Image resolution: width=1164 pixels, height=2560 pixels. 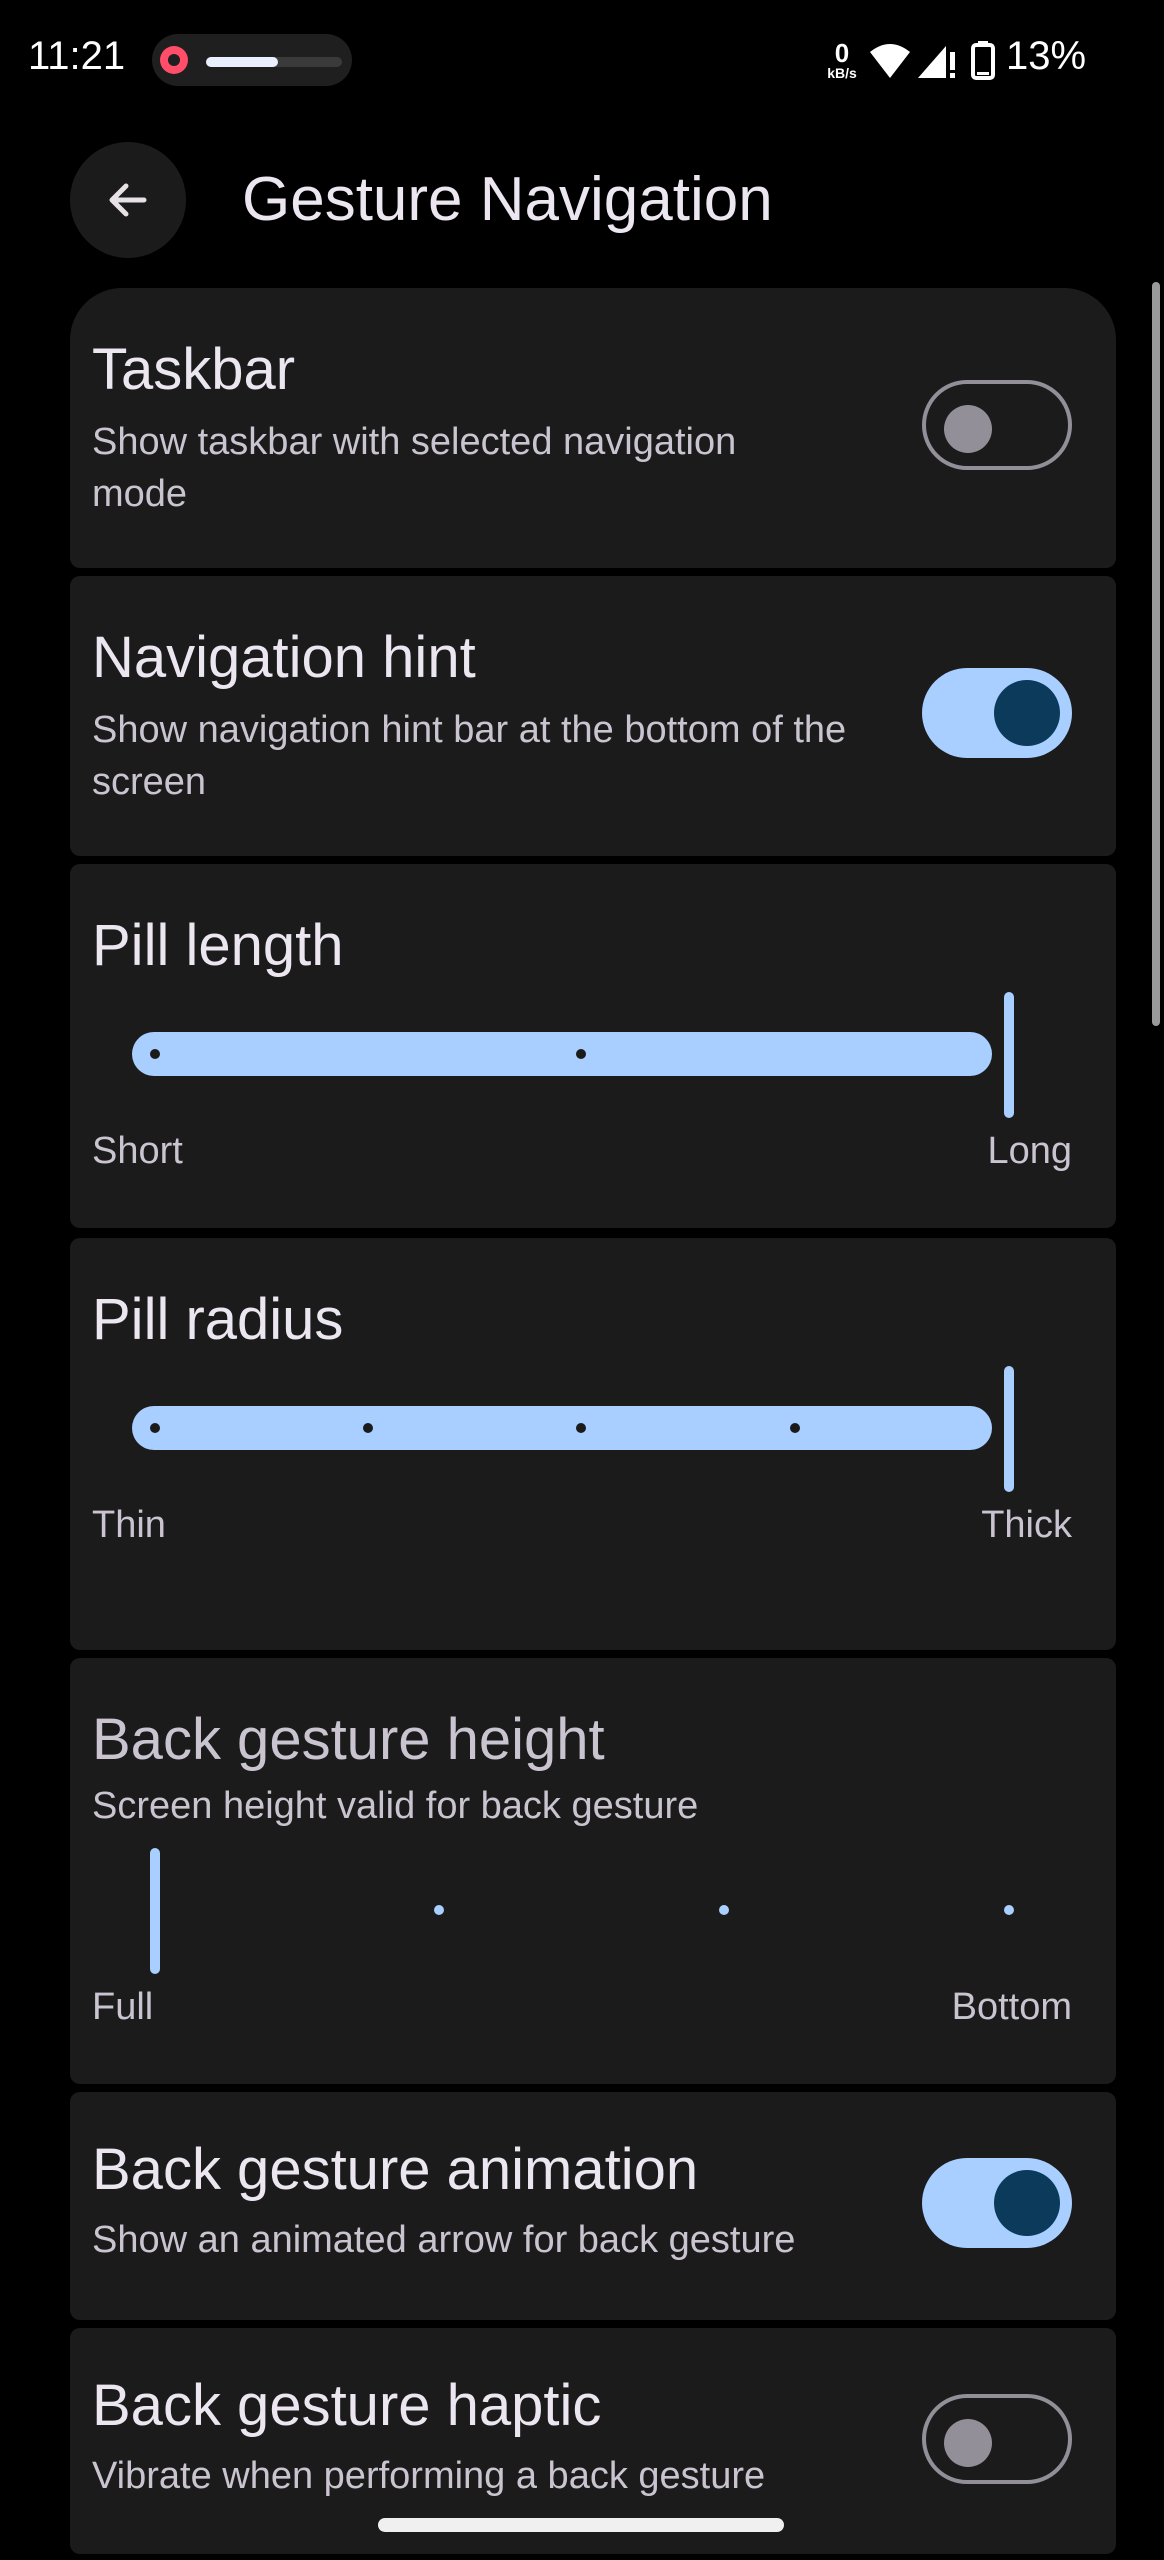 I want to click on pill-radius-setting: Pill radius Thin Thick, so click(x=593, y=1444).